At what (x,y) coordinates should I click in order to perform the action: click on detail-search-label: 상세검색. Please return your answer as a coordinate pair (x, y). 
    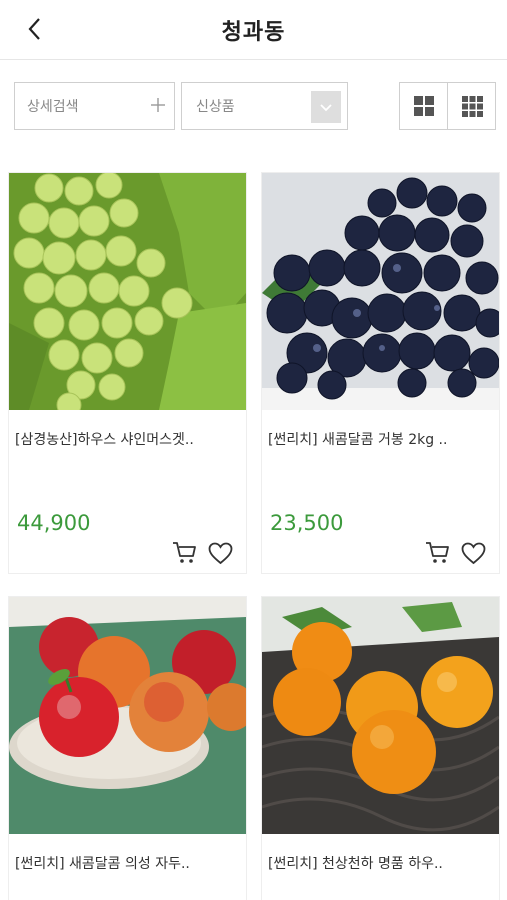
    Looking at the image, I should click on (53, 107).